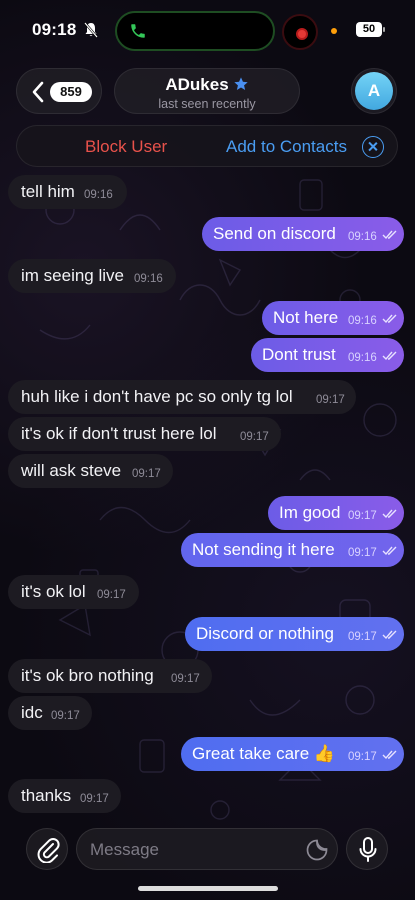 The image size is (415, 900). Describe the element at coordinates (300, 32) in the screenshot. I see `recording-indicator` at that location.